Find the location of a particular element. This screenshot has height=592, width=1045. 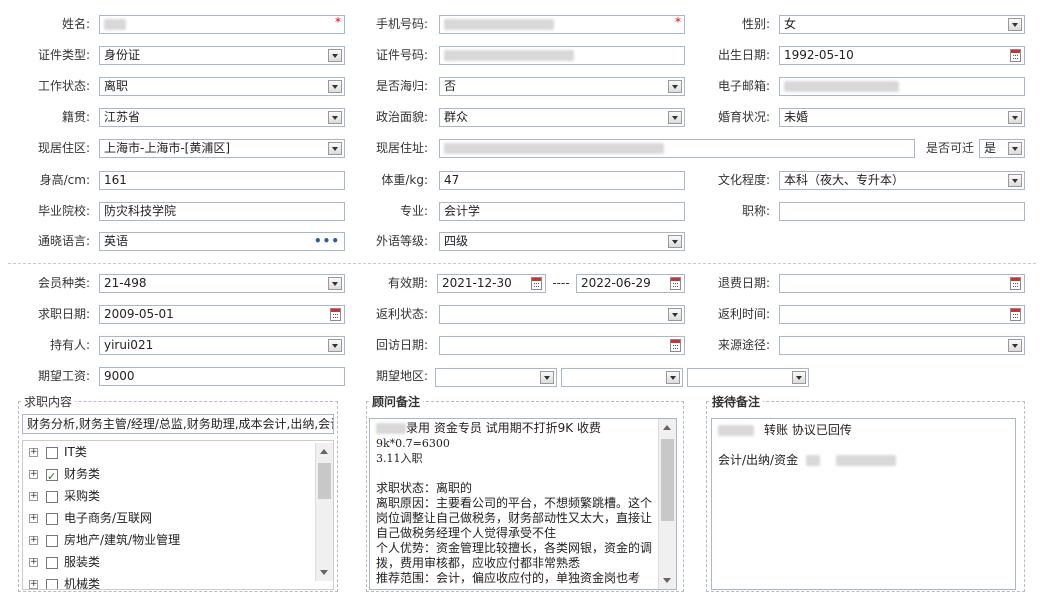

valid-from-field: 2021-12-30 is located at coordinates (491, 283).